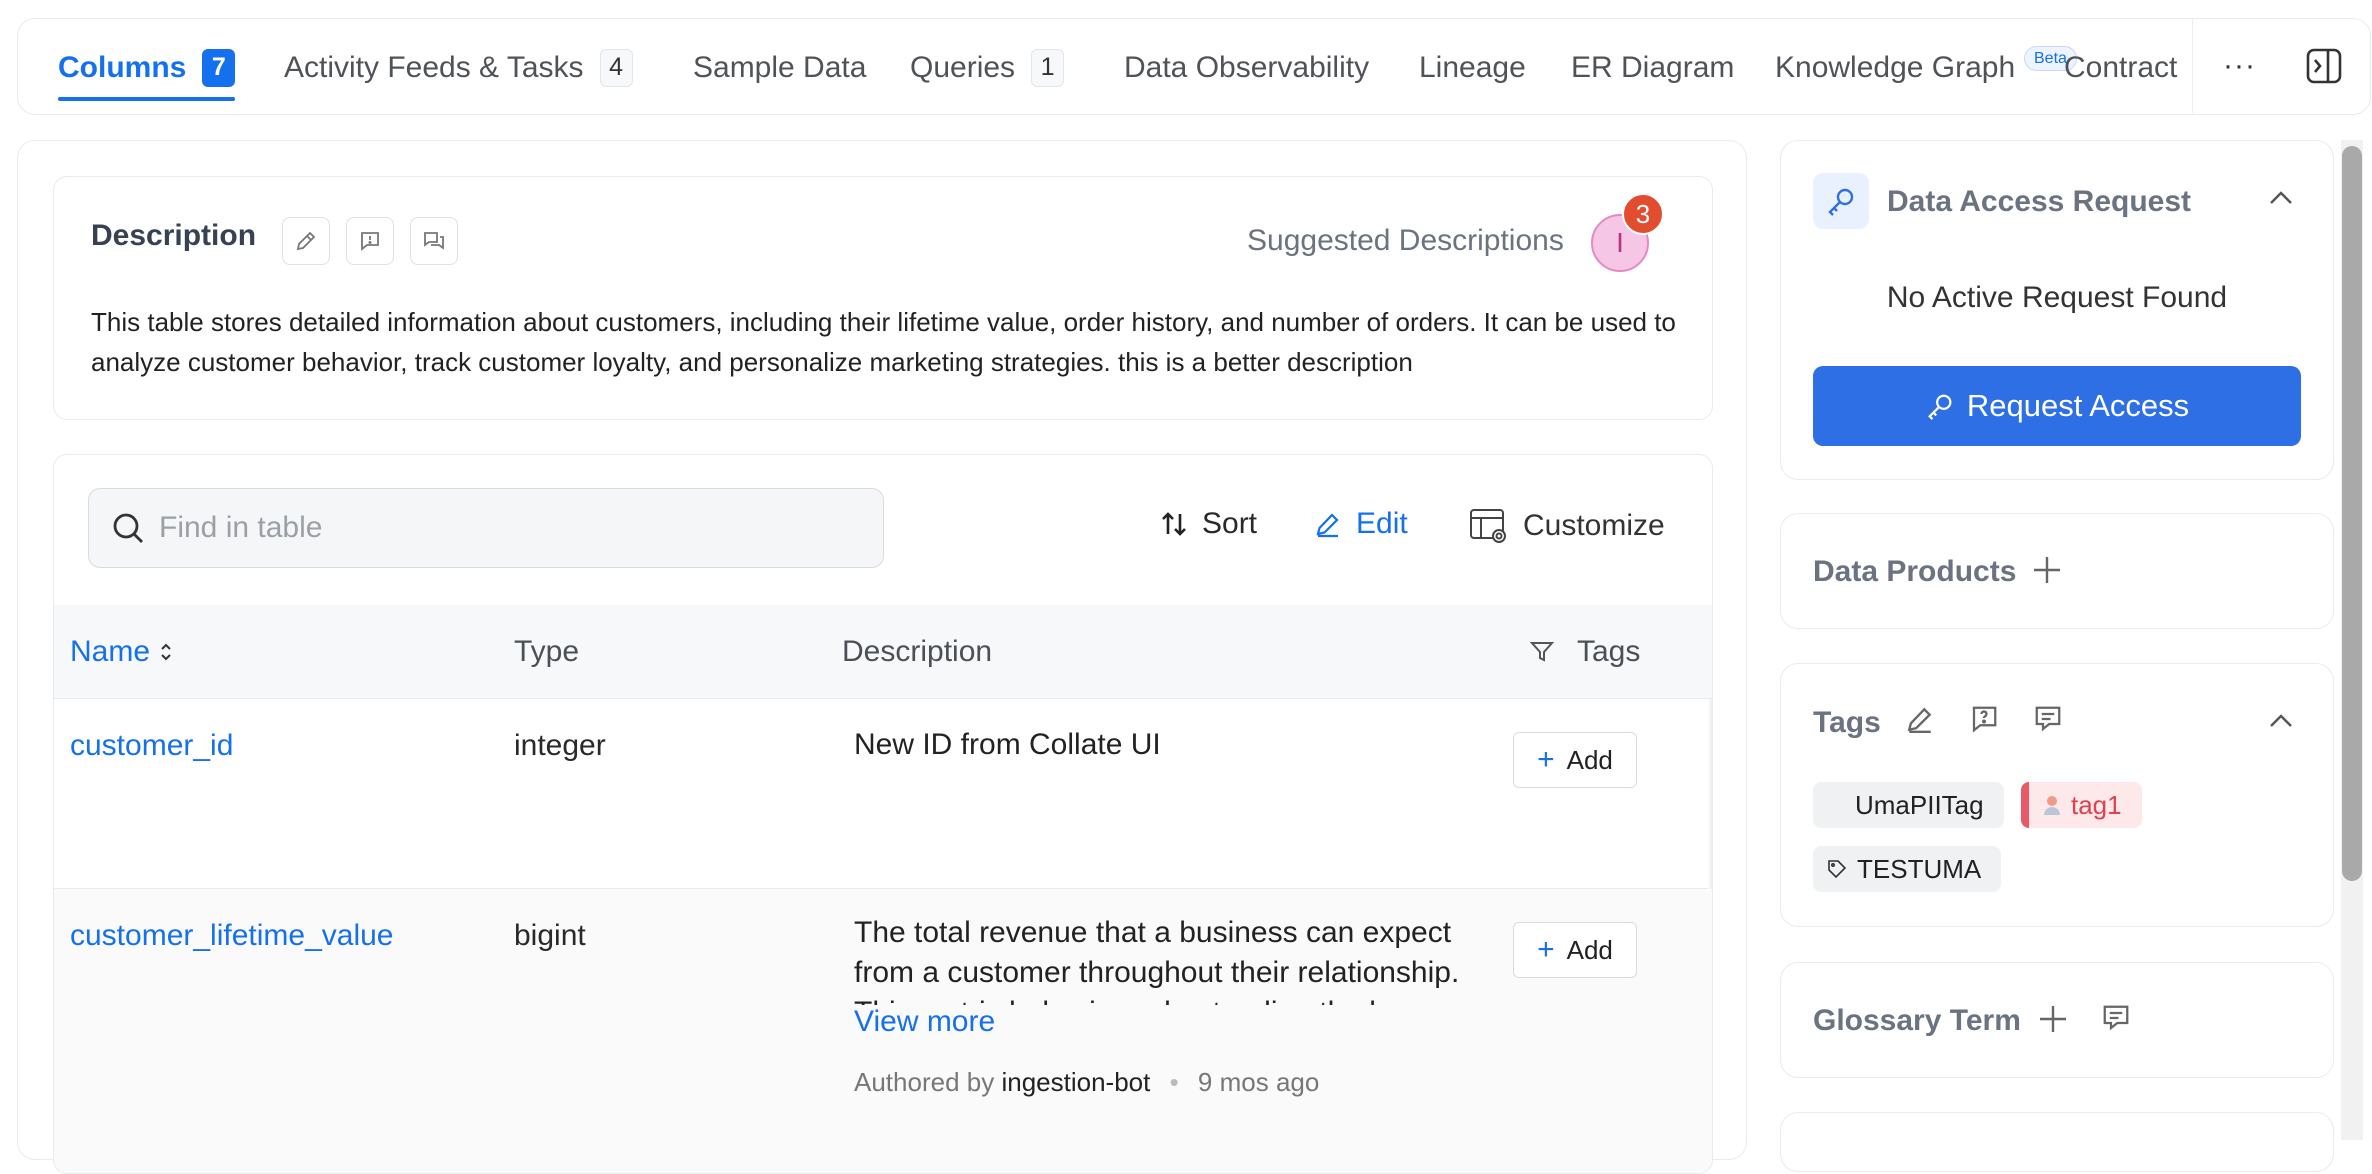 Image resolution: width=2372 pixels, height=1174 pixels. I want to click on edit-button: Edit, so click(1361, 524).